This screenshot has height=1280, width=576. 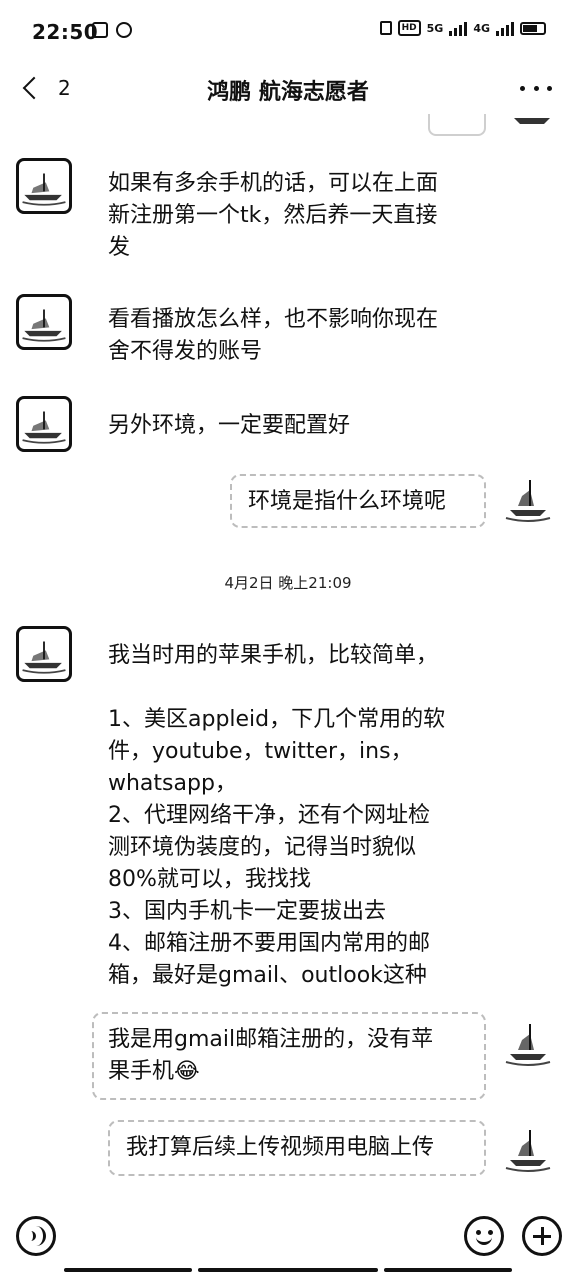 I want to click on voice-button, so click(x=36, y=1236).